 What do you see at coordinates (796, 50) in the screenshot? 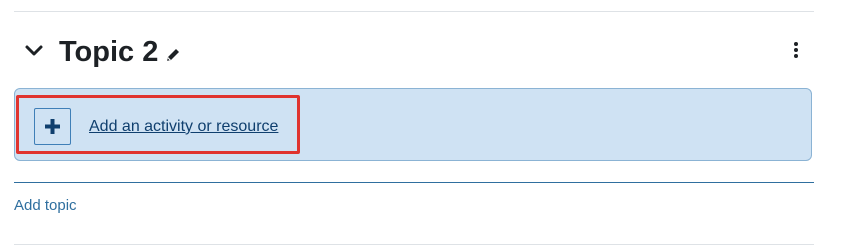
I see `kebab-menu-icon` at bounding box center [796, 50].